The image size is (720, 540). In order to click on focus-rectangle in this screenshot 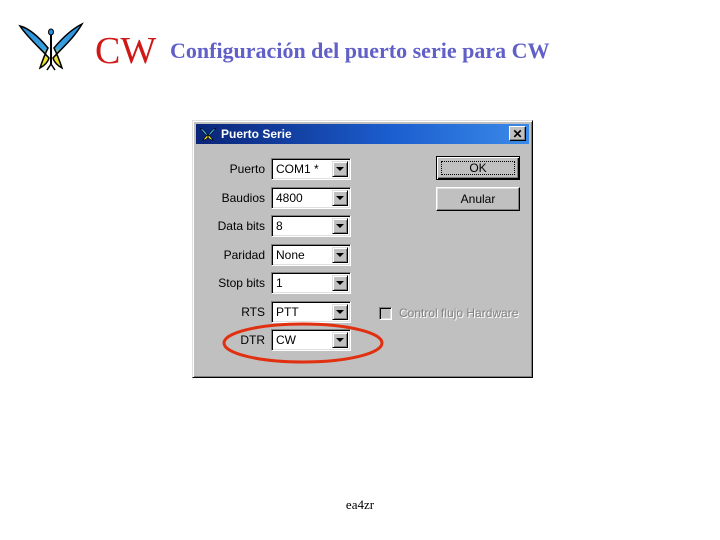, I will do `click(478, 168)`.